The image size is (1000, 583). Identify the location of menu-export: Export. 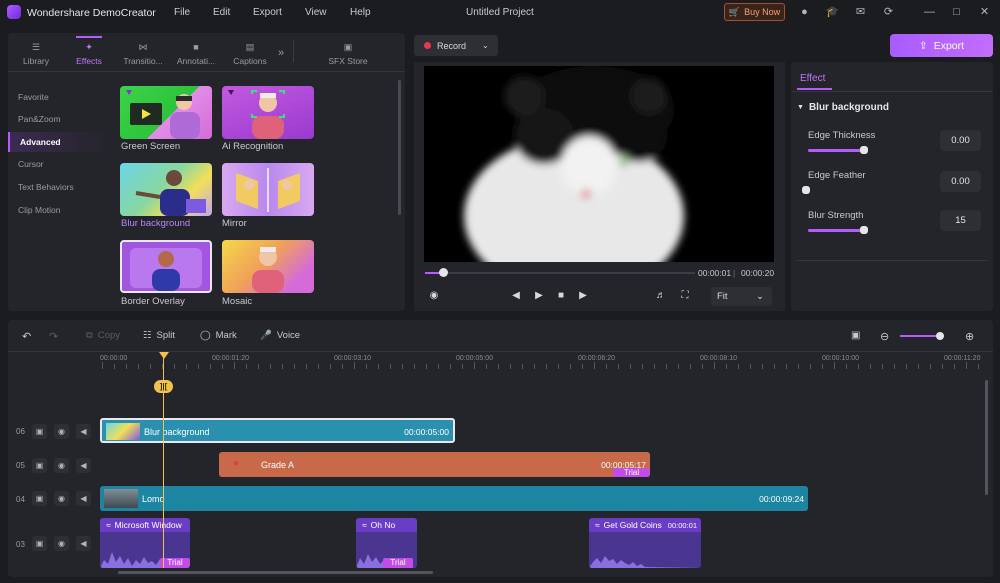
(267, 12).